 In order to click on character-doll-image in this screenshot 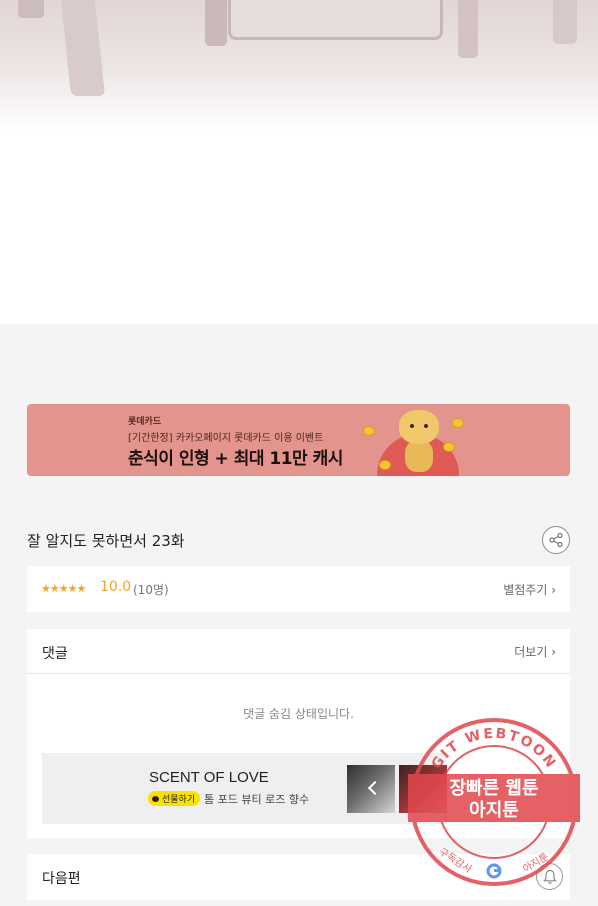, I will do `click(419, 441)`.